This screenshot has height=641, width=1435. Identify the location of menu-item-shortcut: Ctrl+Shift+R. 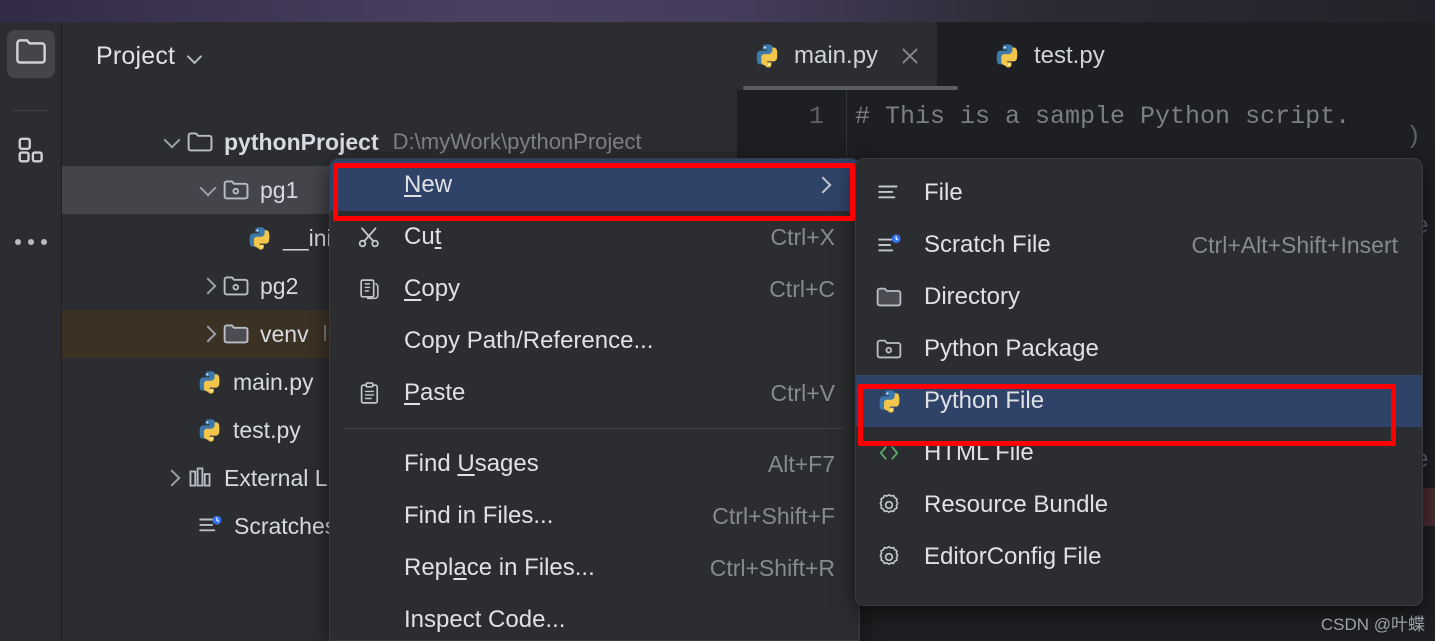
(772, 567).